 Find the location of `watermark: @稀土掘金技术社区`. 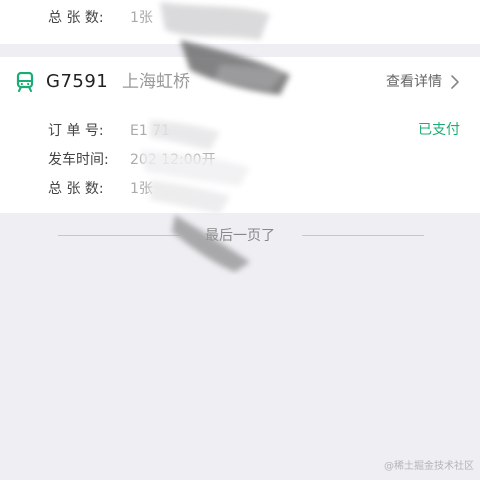

watermark: @稀土掘金技术社区 is located at coordinates (429, 466).